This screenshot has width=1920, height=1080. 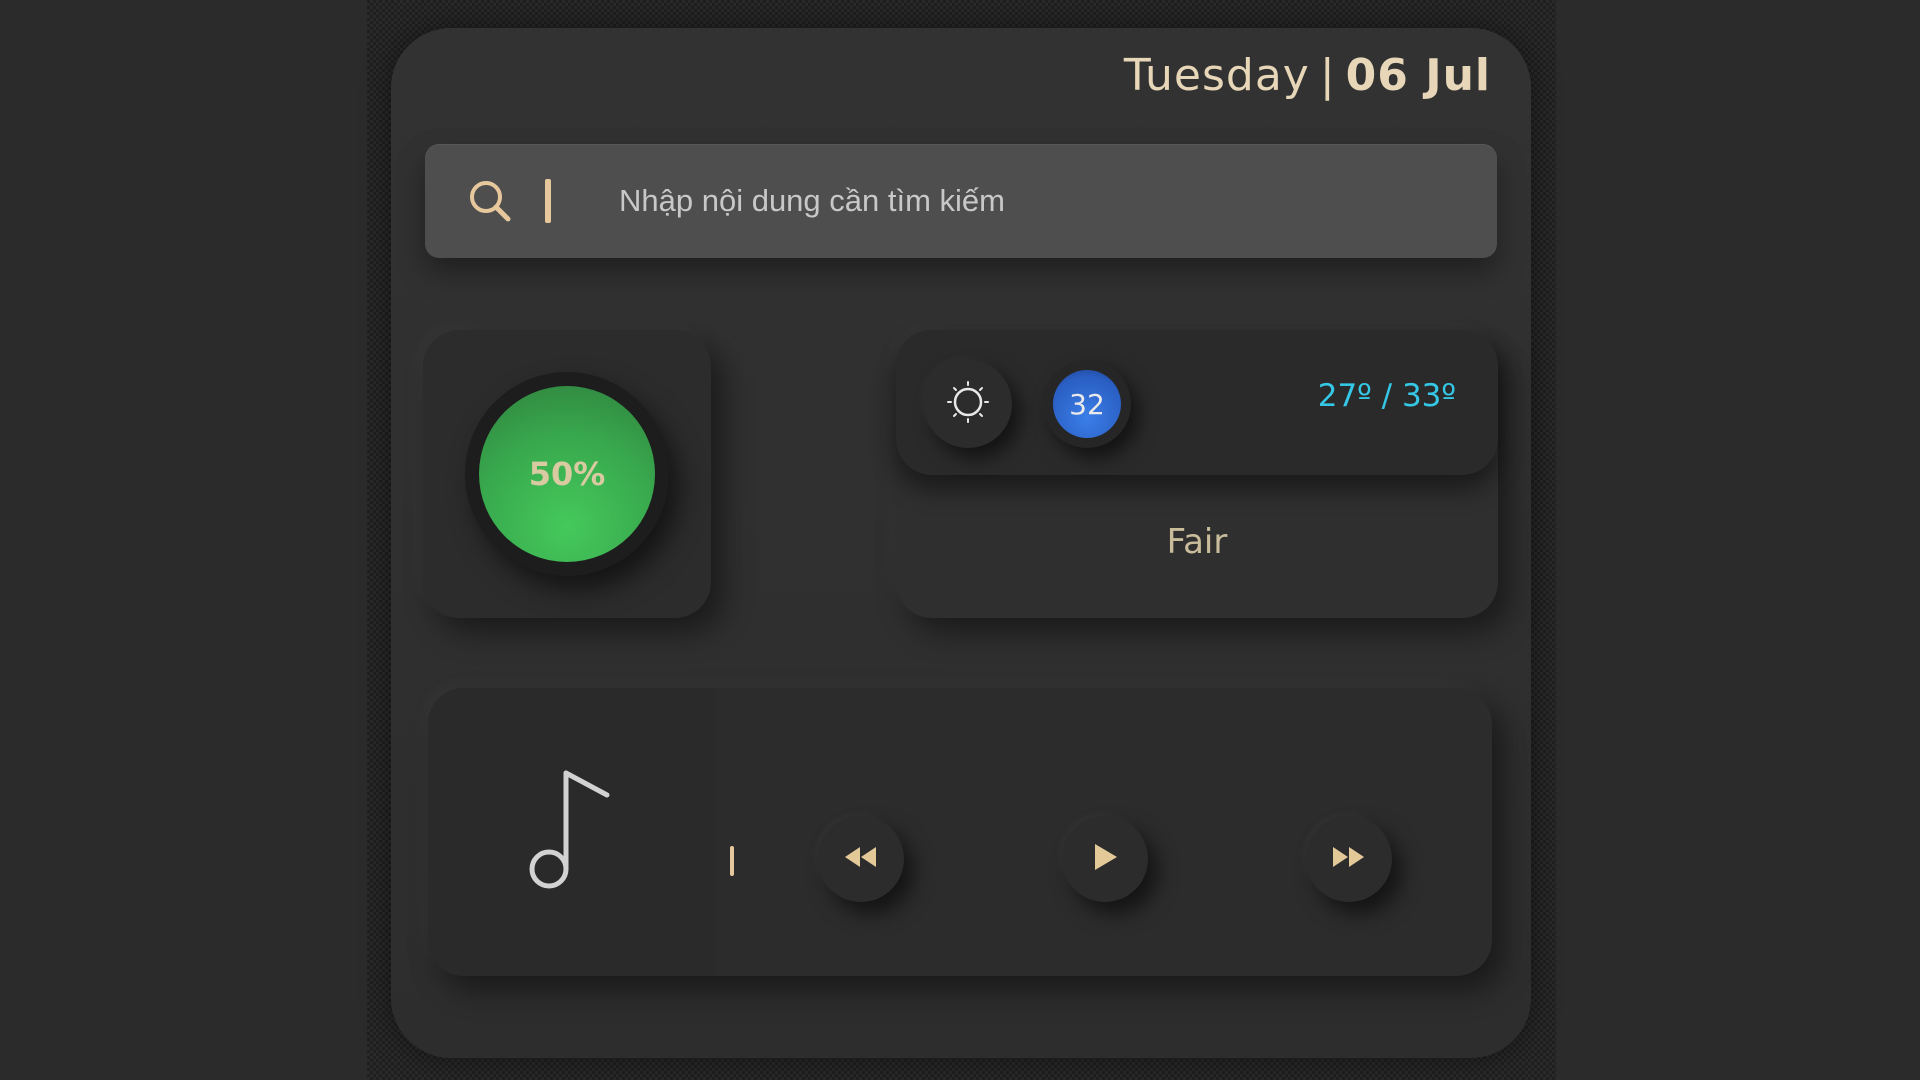 I want to click on search-caret, so click(x=548, y=201).